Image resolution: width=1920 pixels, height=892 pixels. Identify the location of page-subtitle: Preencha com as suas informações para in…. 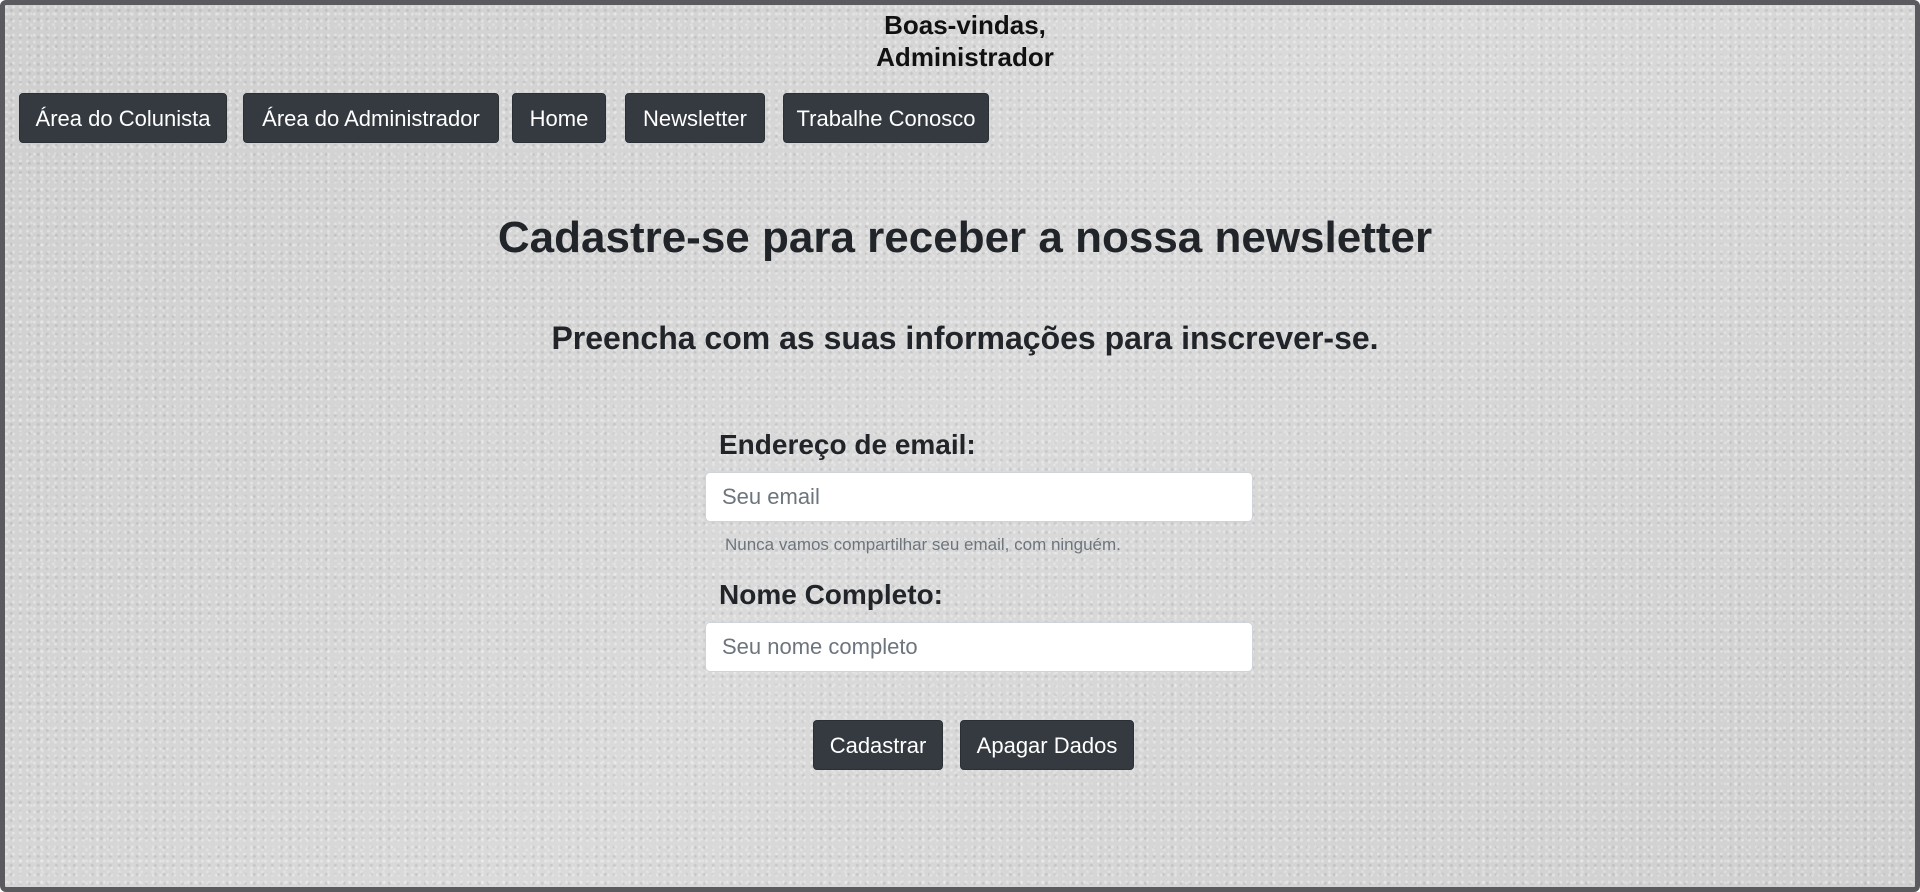
(965, 338).